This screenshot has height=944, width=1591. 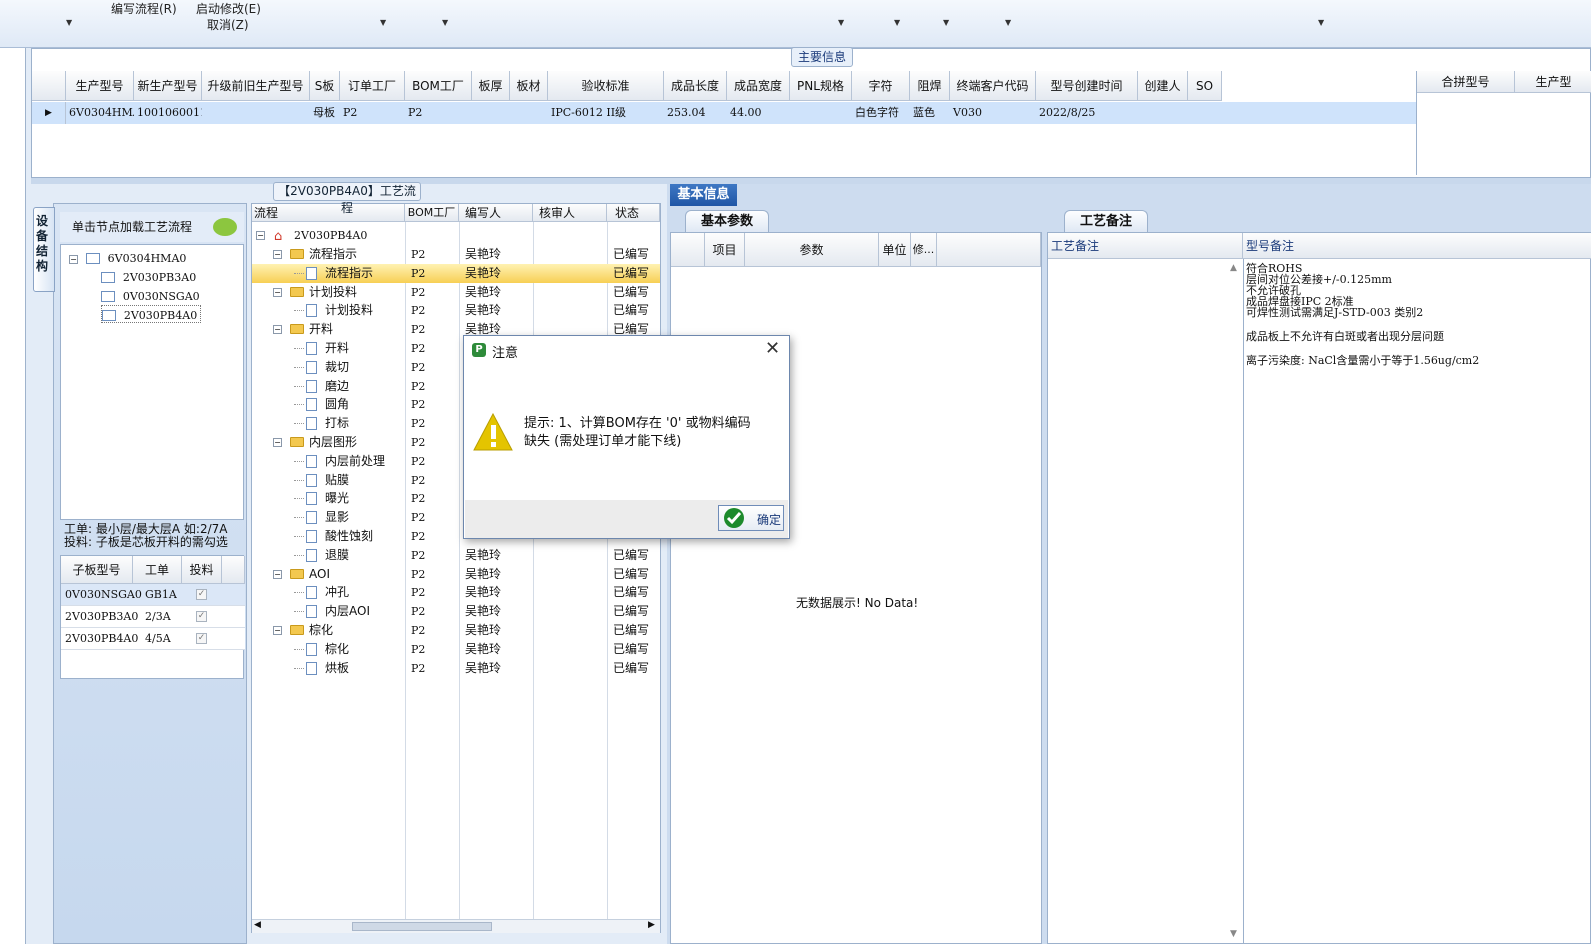 What do you see at coordinates (727, 221) in the screenshot?
I see `tab-basic-params: 基本参数` at bounding box center [727, 221].